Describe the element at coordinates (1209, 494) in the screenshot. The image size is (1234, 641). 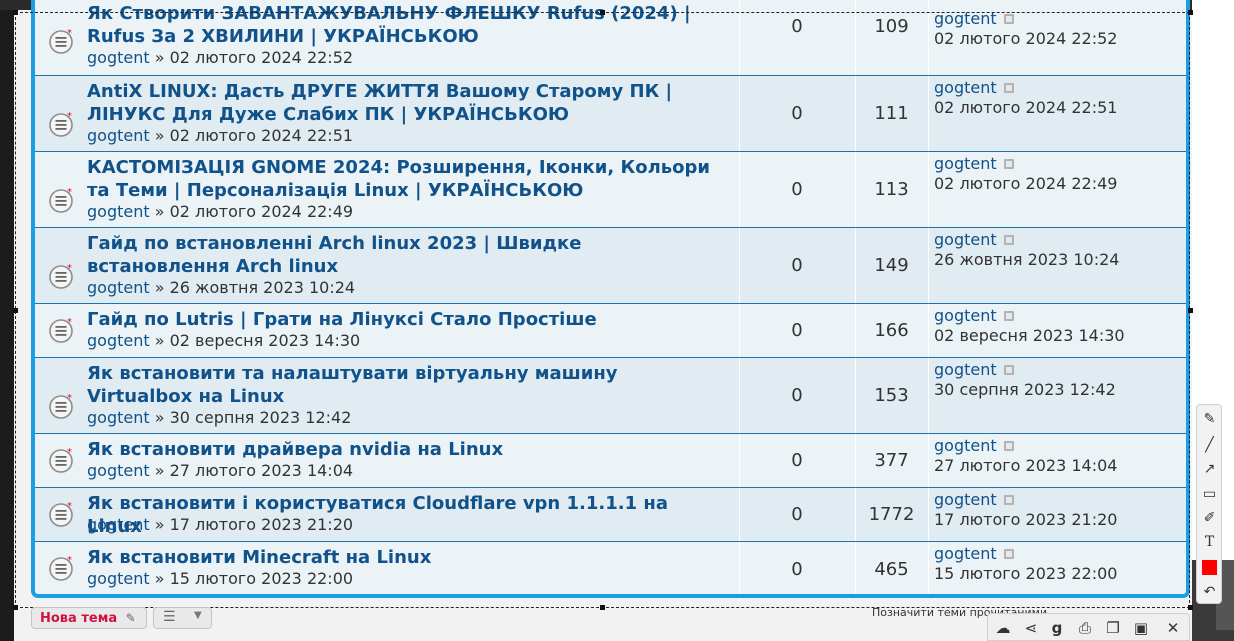
I see `rectangle-icon: ▭` at that location.